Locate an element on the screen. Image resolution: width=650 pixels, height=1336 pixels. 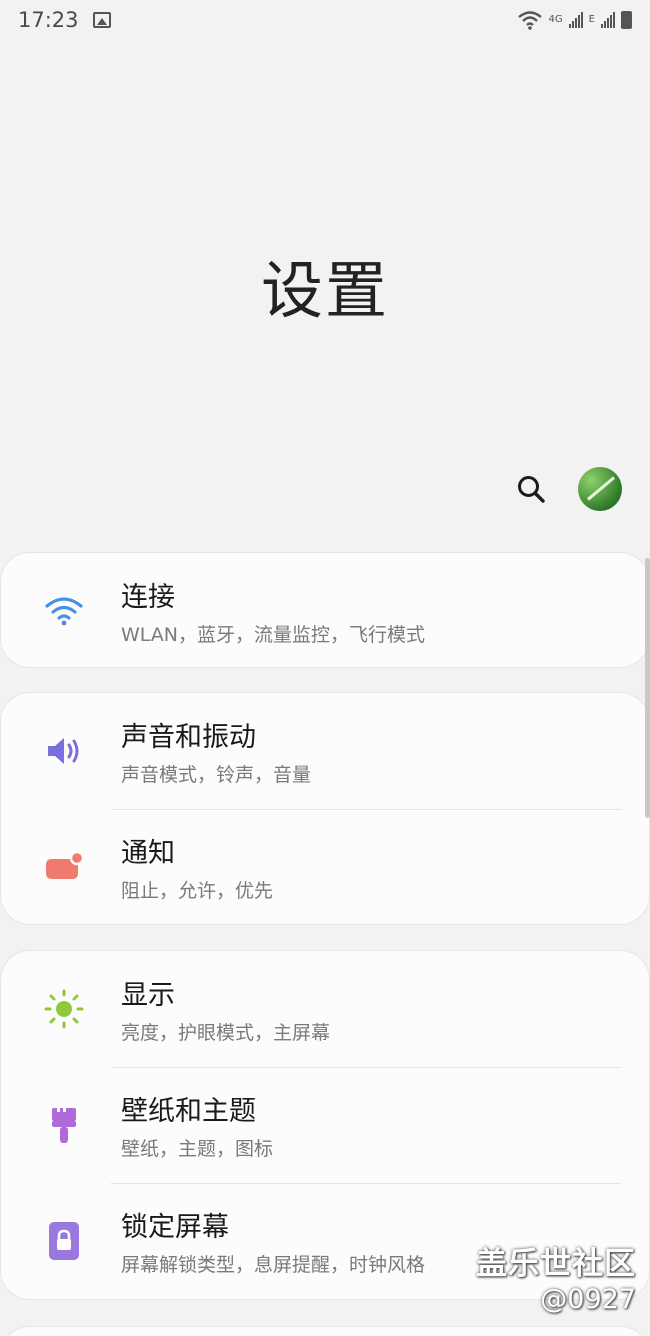
speaker-icon is located at coordinates (64, 751).